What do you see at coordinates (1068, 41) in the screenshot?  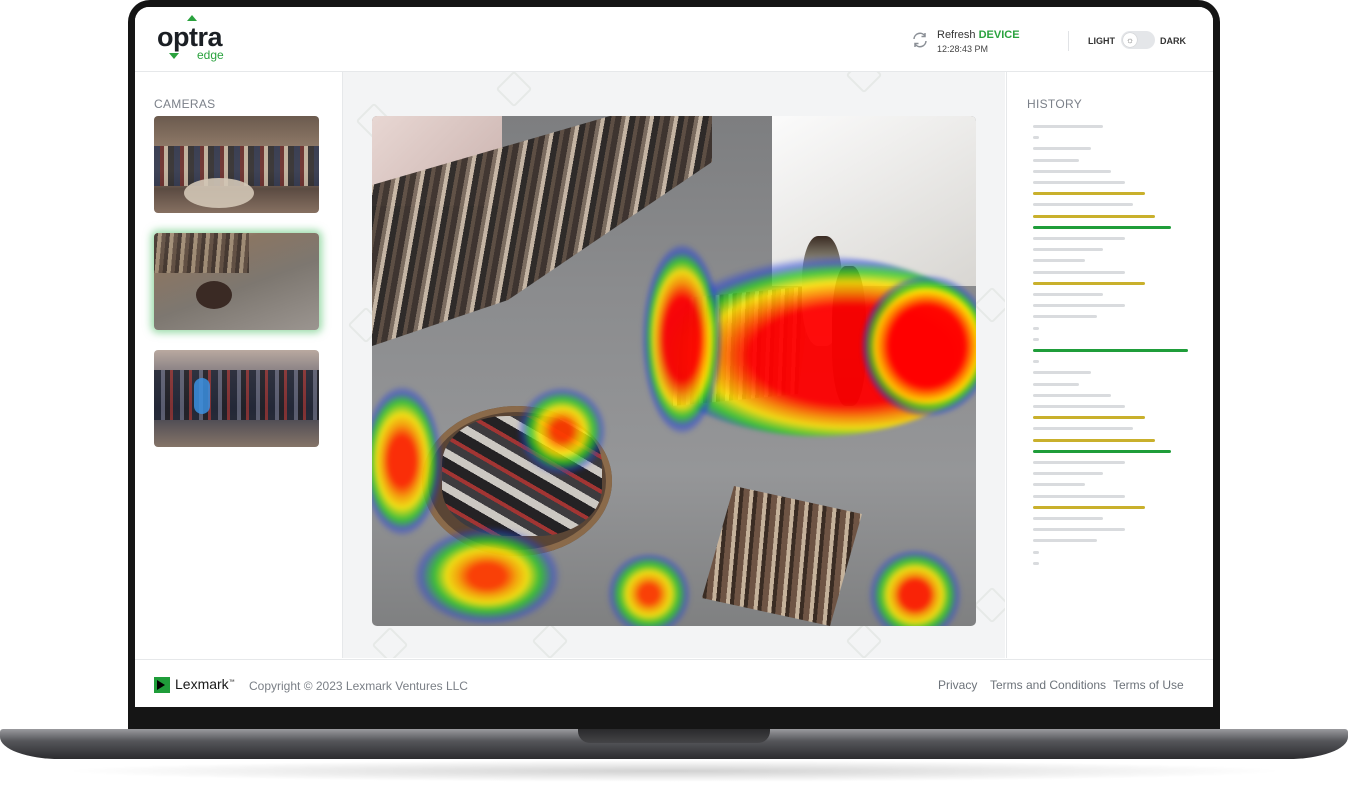 I see `header-divider` at bounding box center [1068, 41].